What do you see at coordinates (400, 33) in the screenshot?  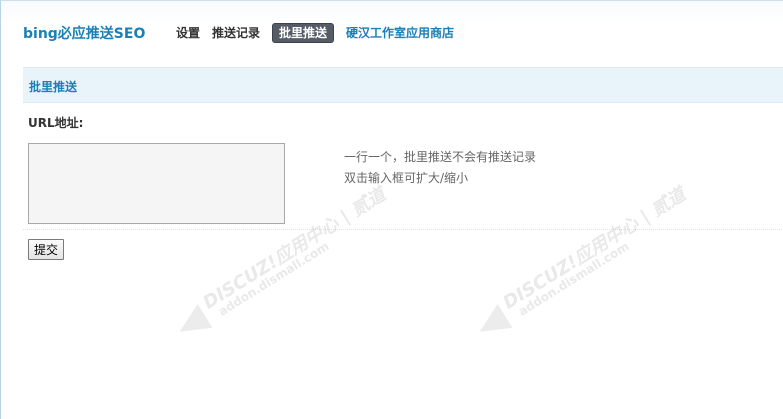 I see `app-store-link: 硬汉工作室应用商店` at bounding box center [400, 33].